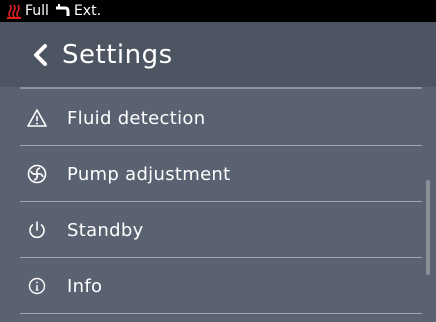 This screenshot has width=436, height=322. Describe the element at coordinates (149, 174) in the screenshot. I see `menu-item-label: Pump adjustment` at that location.